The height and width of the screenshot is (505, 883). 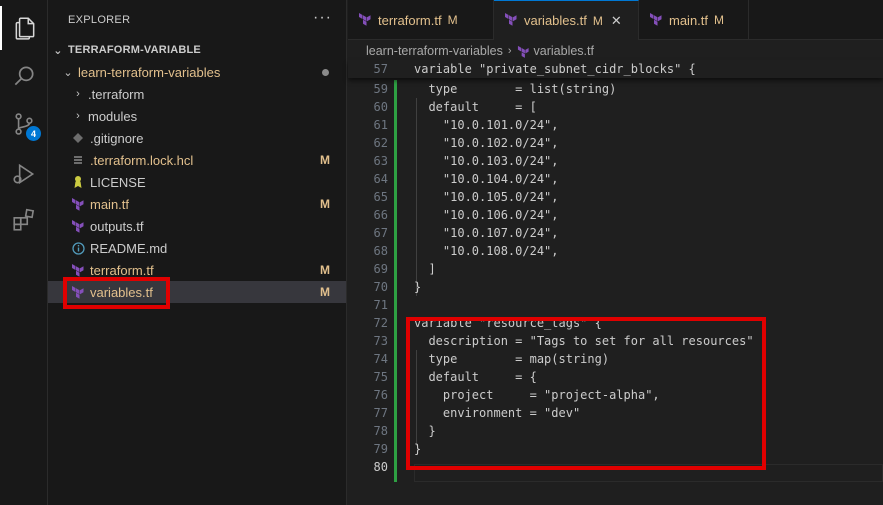 I want to click on license-icon, so click(x=78, y=182).